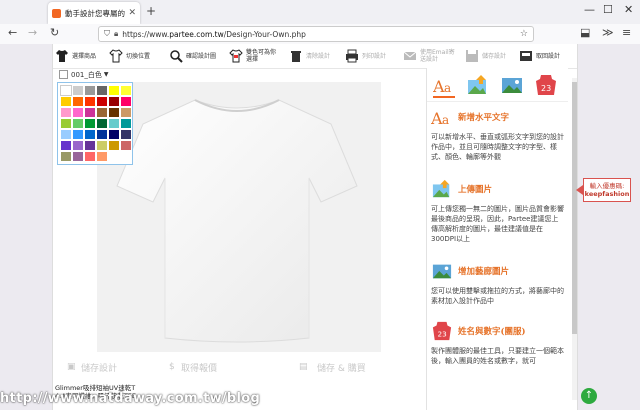  I want to click on coupon-callout: 輸入優惠碼: keepfashion, so click(607, 190).